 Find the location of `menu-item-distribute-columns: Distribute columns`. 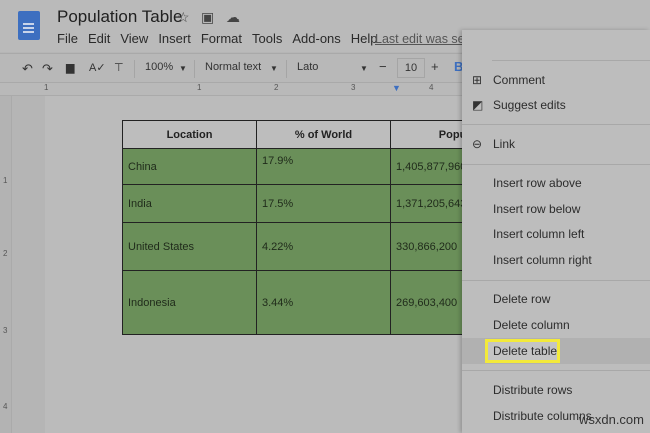

menu-item-distribute-columns: Distribute columns is located at coordinates (542, 416).